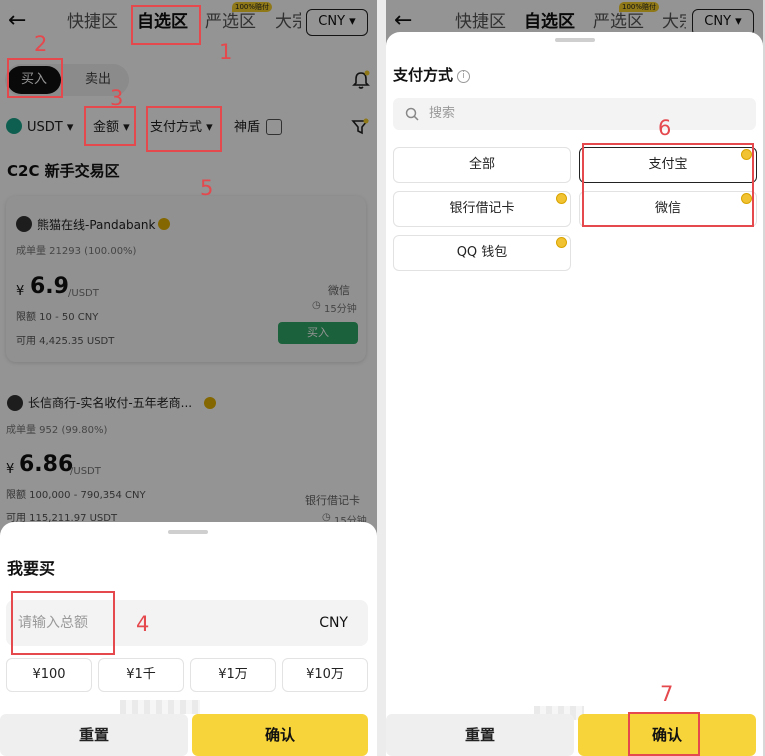 The image size is (765, 756). Describe the element at coordinates (233, 675) in the screenshot. I see `quick-amount-10k: ¥1万` at that location.